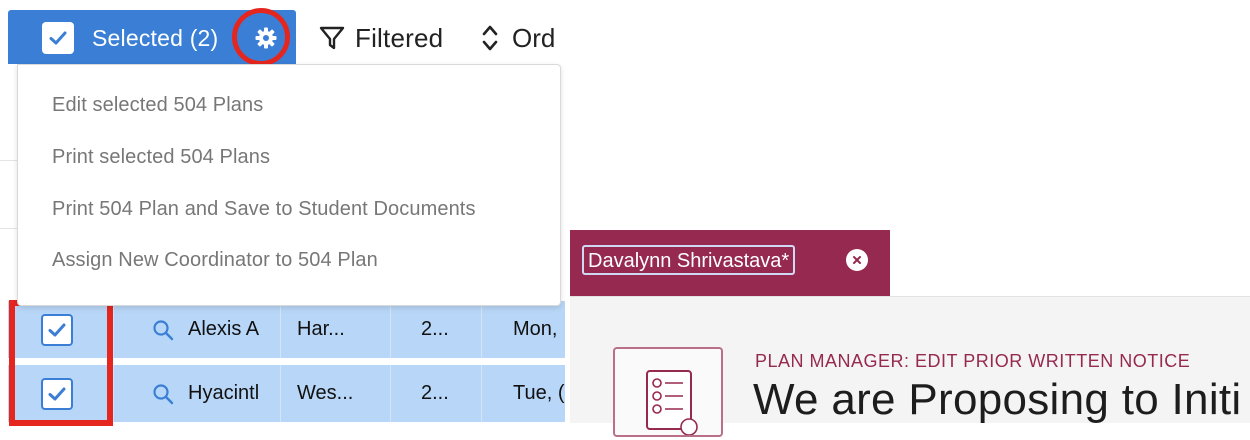 The width and height of the screenshot is (1250, 440). I want to click on row-name: Alexis A, so click(227, 329).